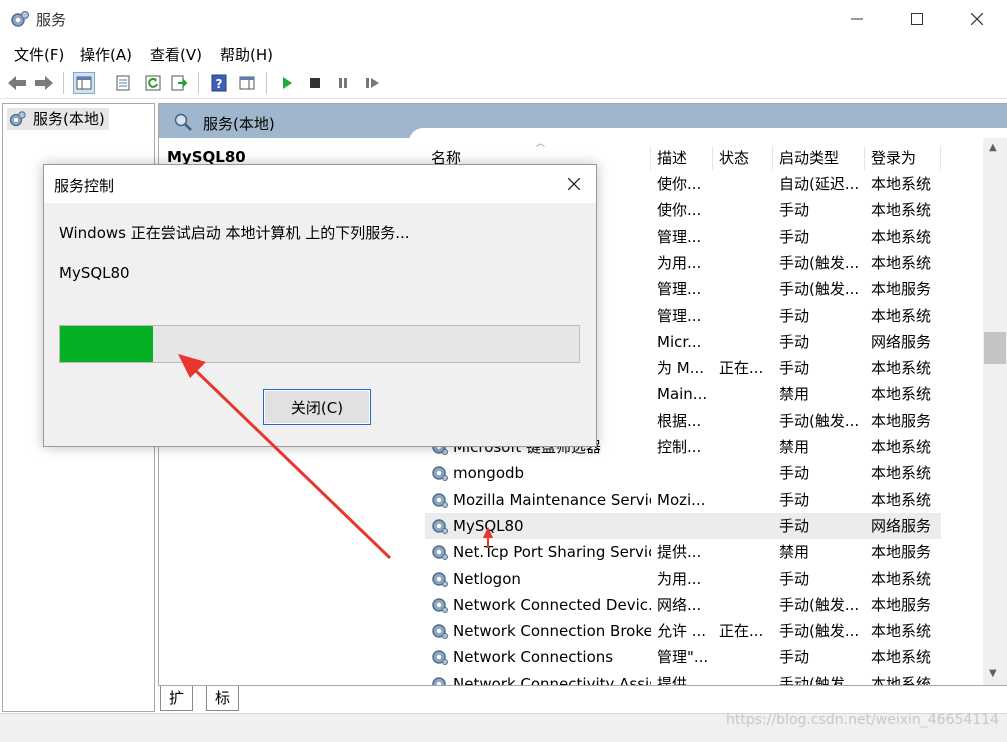 The image size is (1007, 742). Describe the element at coordinates (177, 708) in the screenshot. I see `tab-extended: 扩展` at that location.